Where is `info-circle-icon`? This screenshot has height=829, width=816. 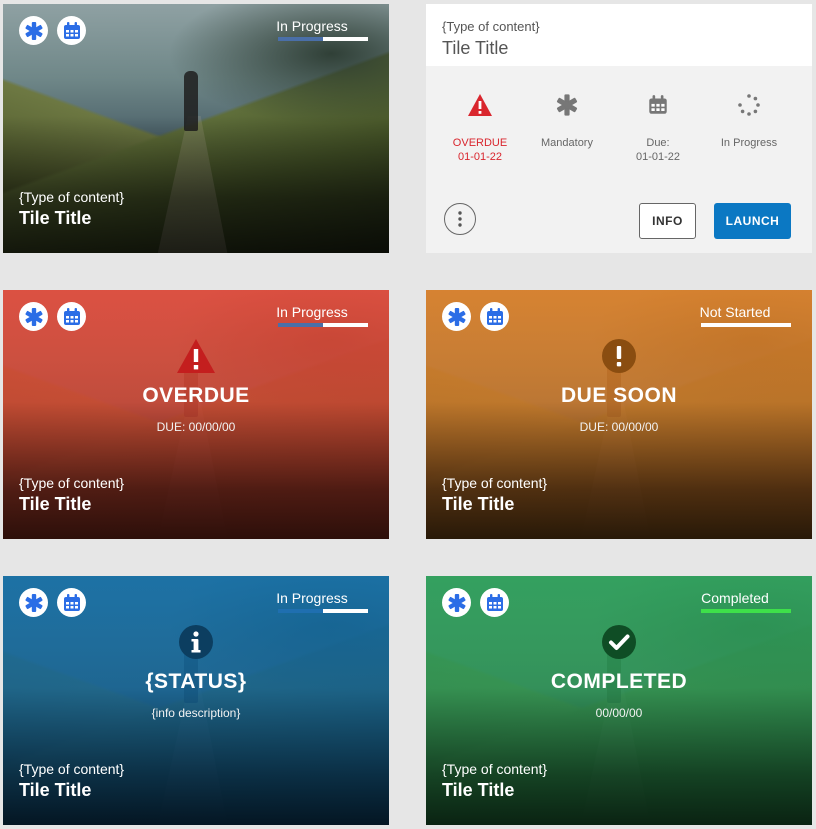
info-circle-icon is located at coordinates (196, 642).